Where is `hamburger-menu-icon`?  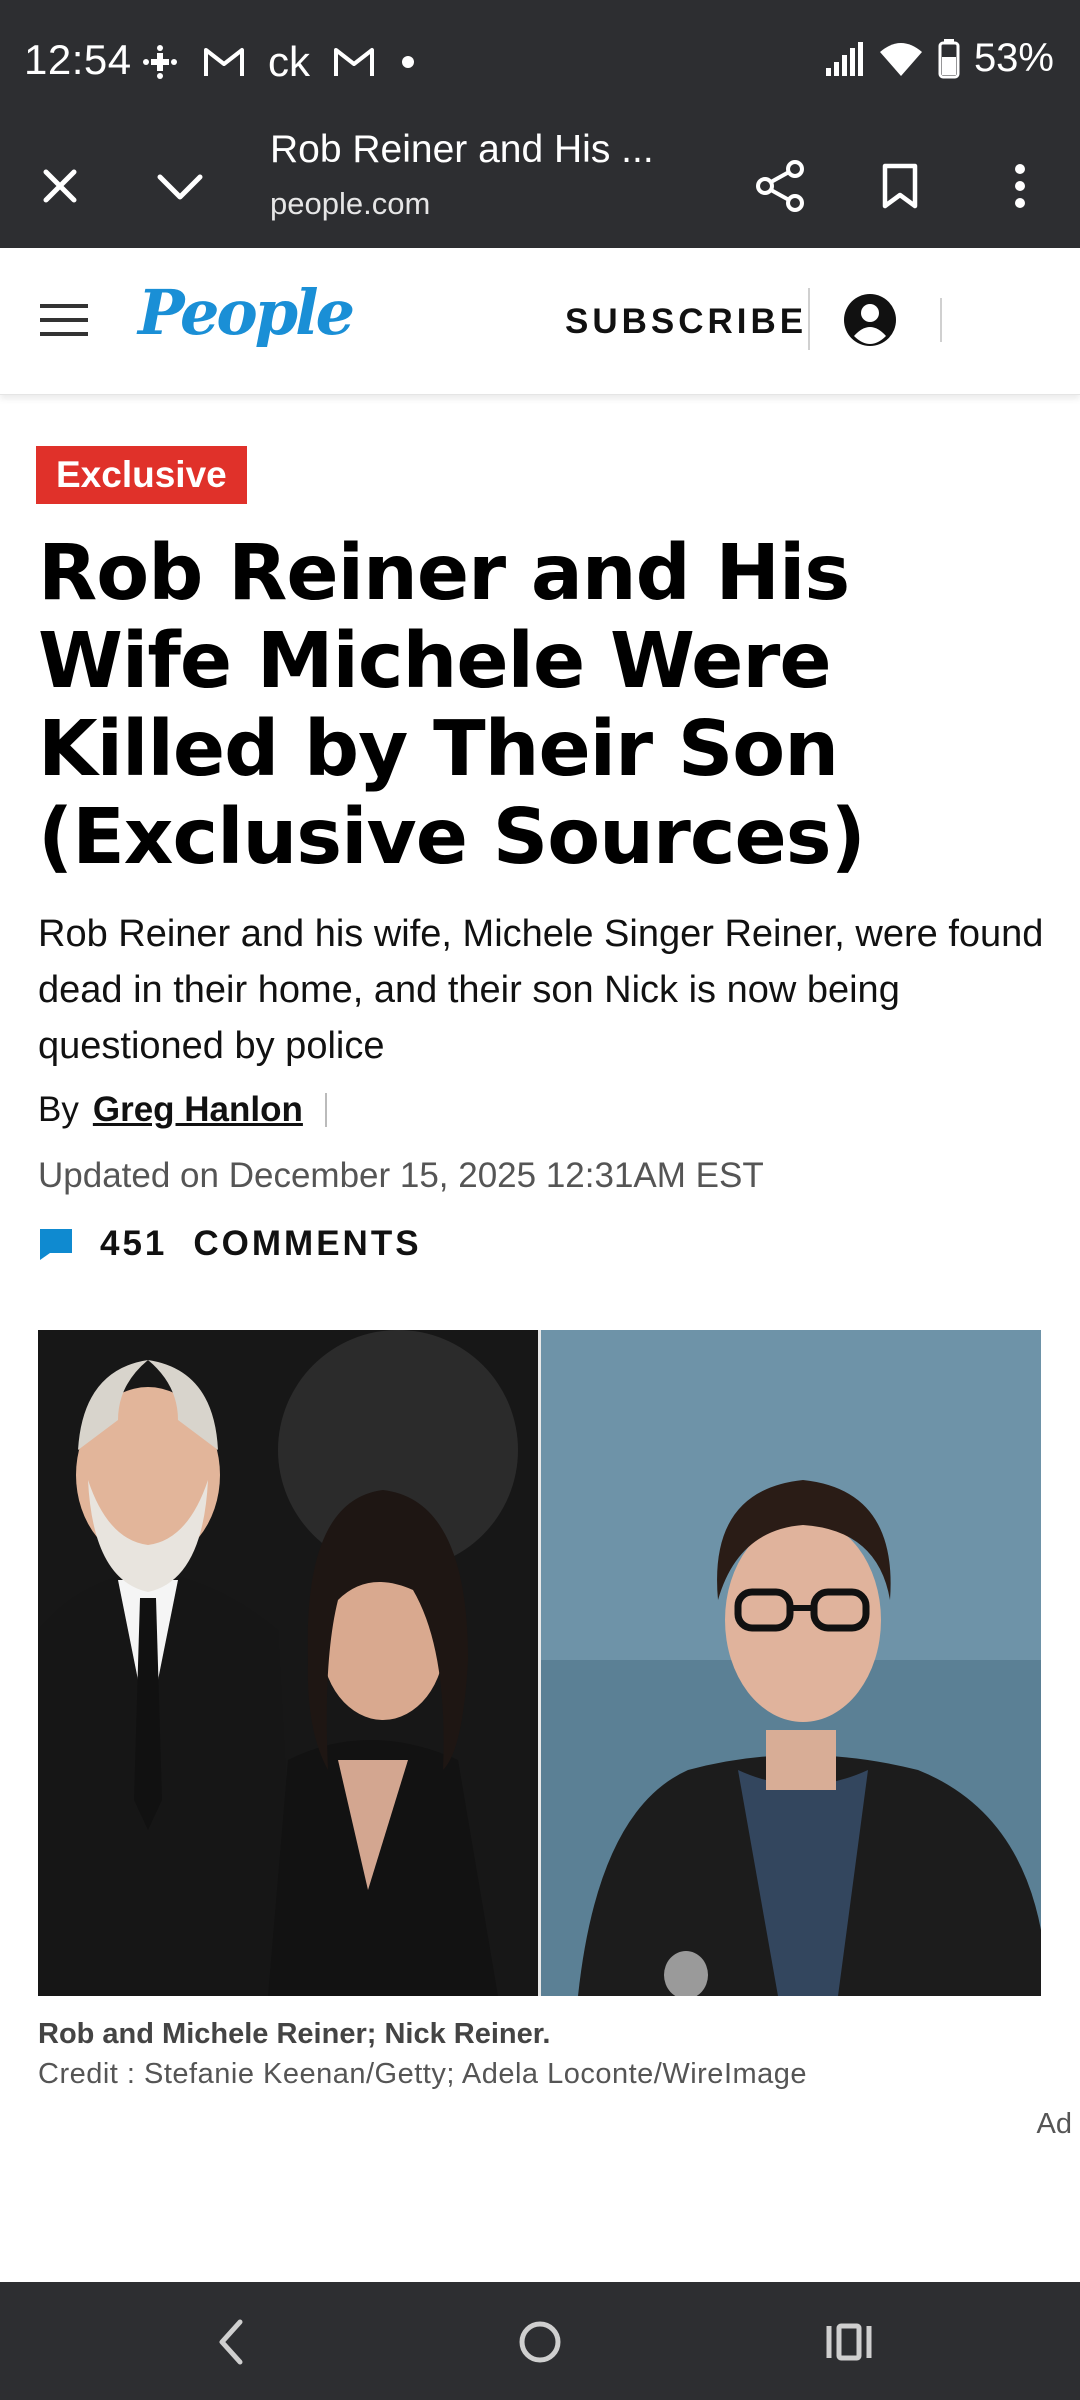
hamburger-menu-icon is located at coordinates (64, 320).